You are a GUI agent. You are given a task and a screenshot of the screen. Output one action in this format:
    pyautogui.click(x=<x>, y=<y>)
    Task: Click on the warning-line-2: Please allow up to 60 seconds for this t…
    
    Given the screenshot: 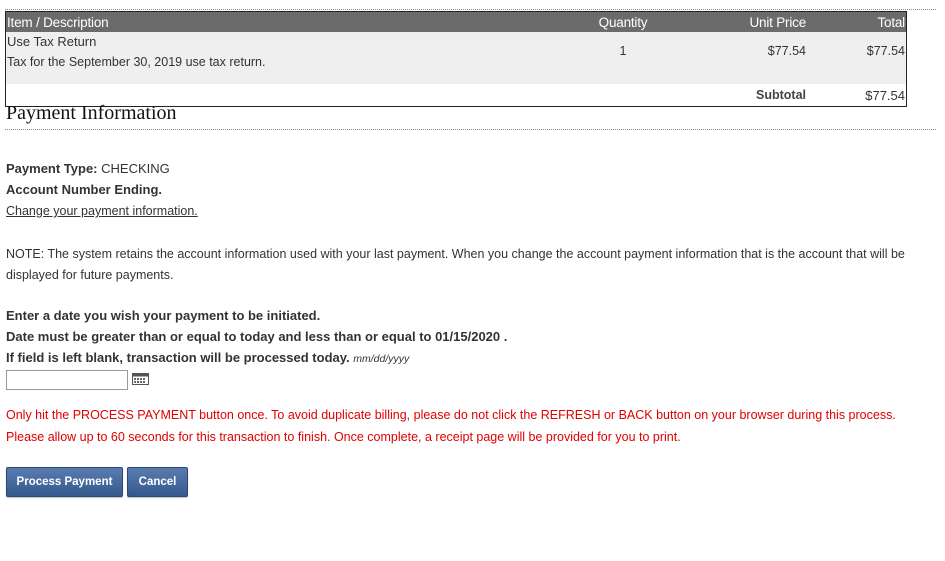 What is the action you would take?
    pyautogui.click(x=343, y=437)
    